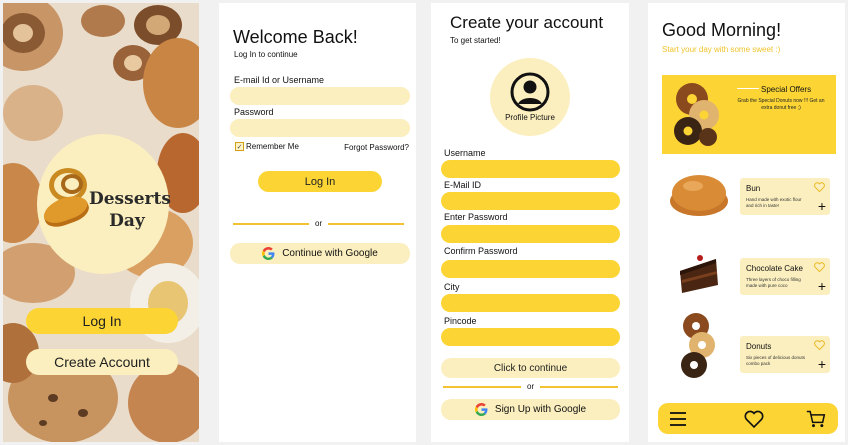 The height and width of the screenshot is (445, 848). Describe the element at coordinates (753, 188) in the screenshot. I see `product-name: Bun` at that location.